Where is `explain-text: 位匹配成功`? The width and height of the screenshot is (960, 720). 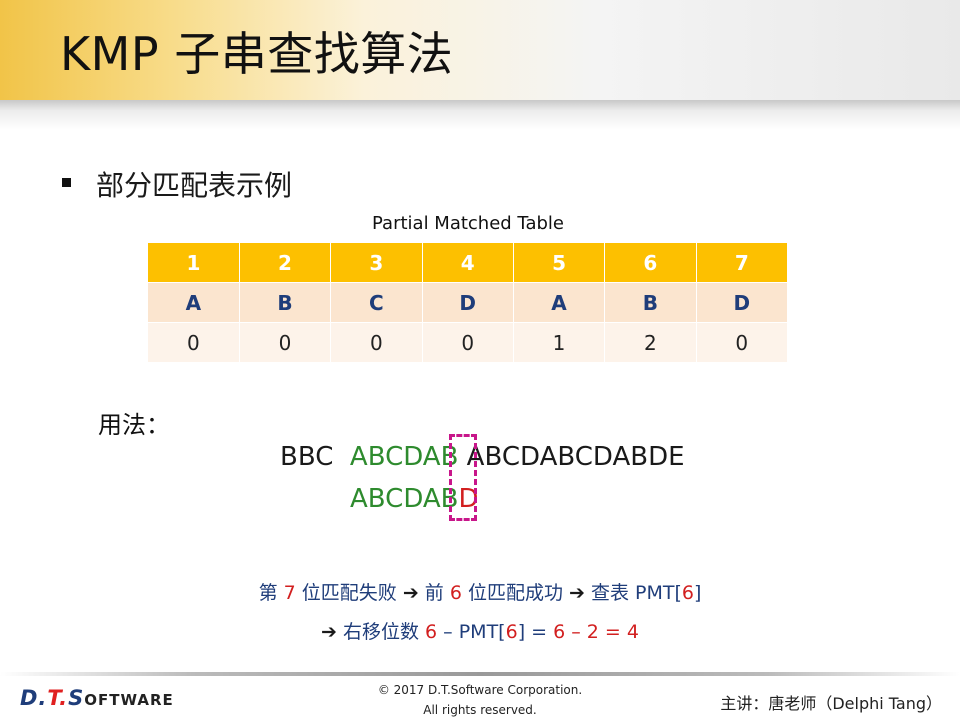
explain-text: 位匹配成功 is located at coordinates (515, 593).